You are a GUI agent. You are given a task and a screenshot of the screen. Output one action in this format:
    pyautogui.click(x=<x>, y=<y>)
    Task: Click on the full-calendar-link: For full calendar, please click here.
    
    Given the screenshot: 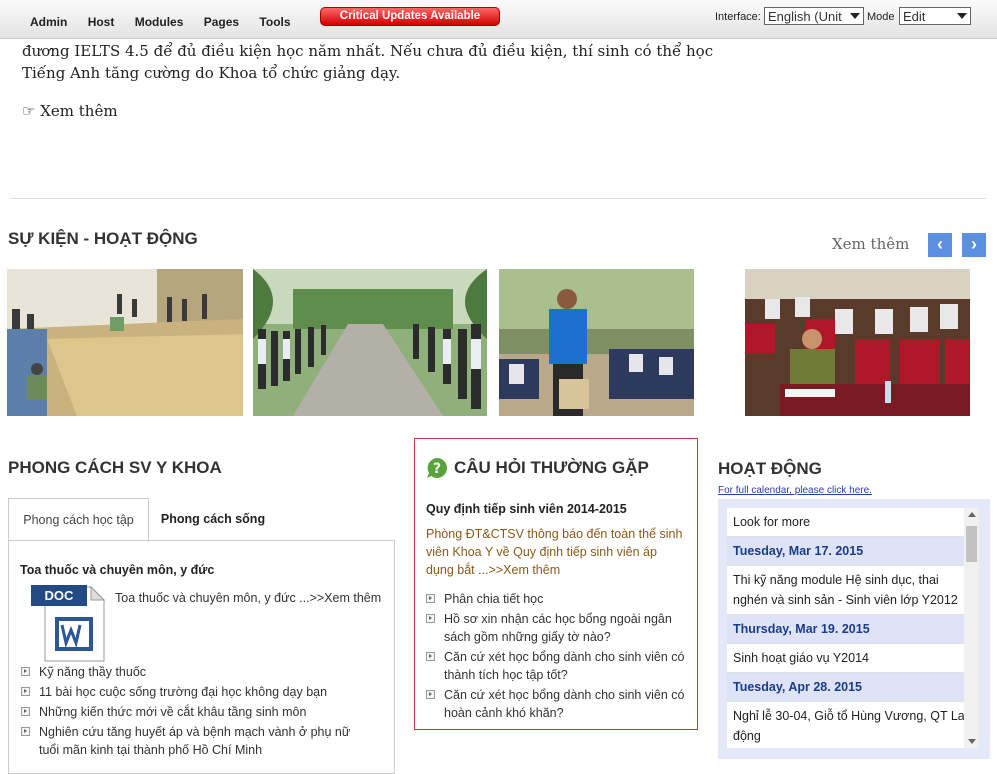 What is the action you would take?
    pyautogui.click(x=795, y=490)
    